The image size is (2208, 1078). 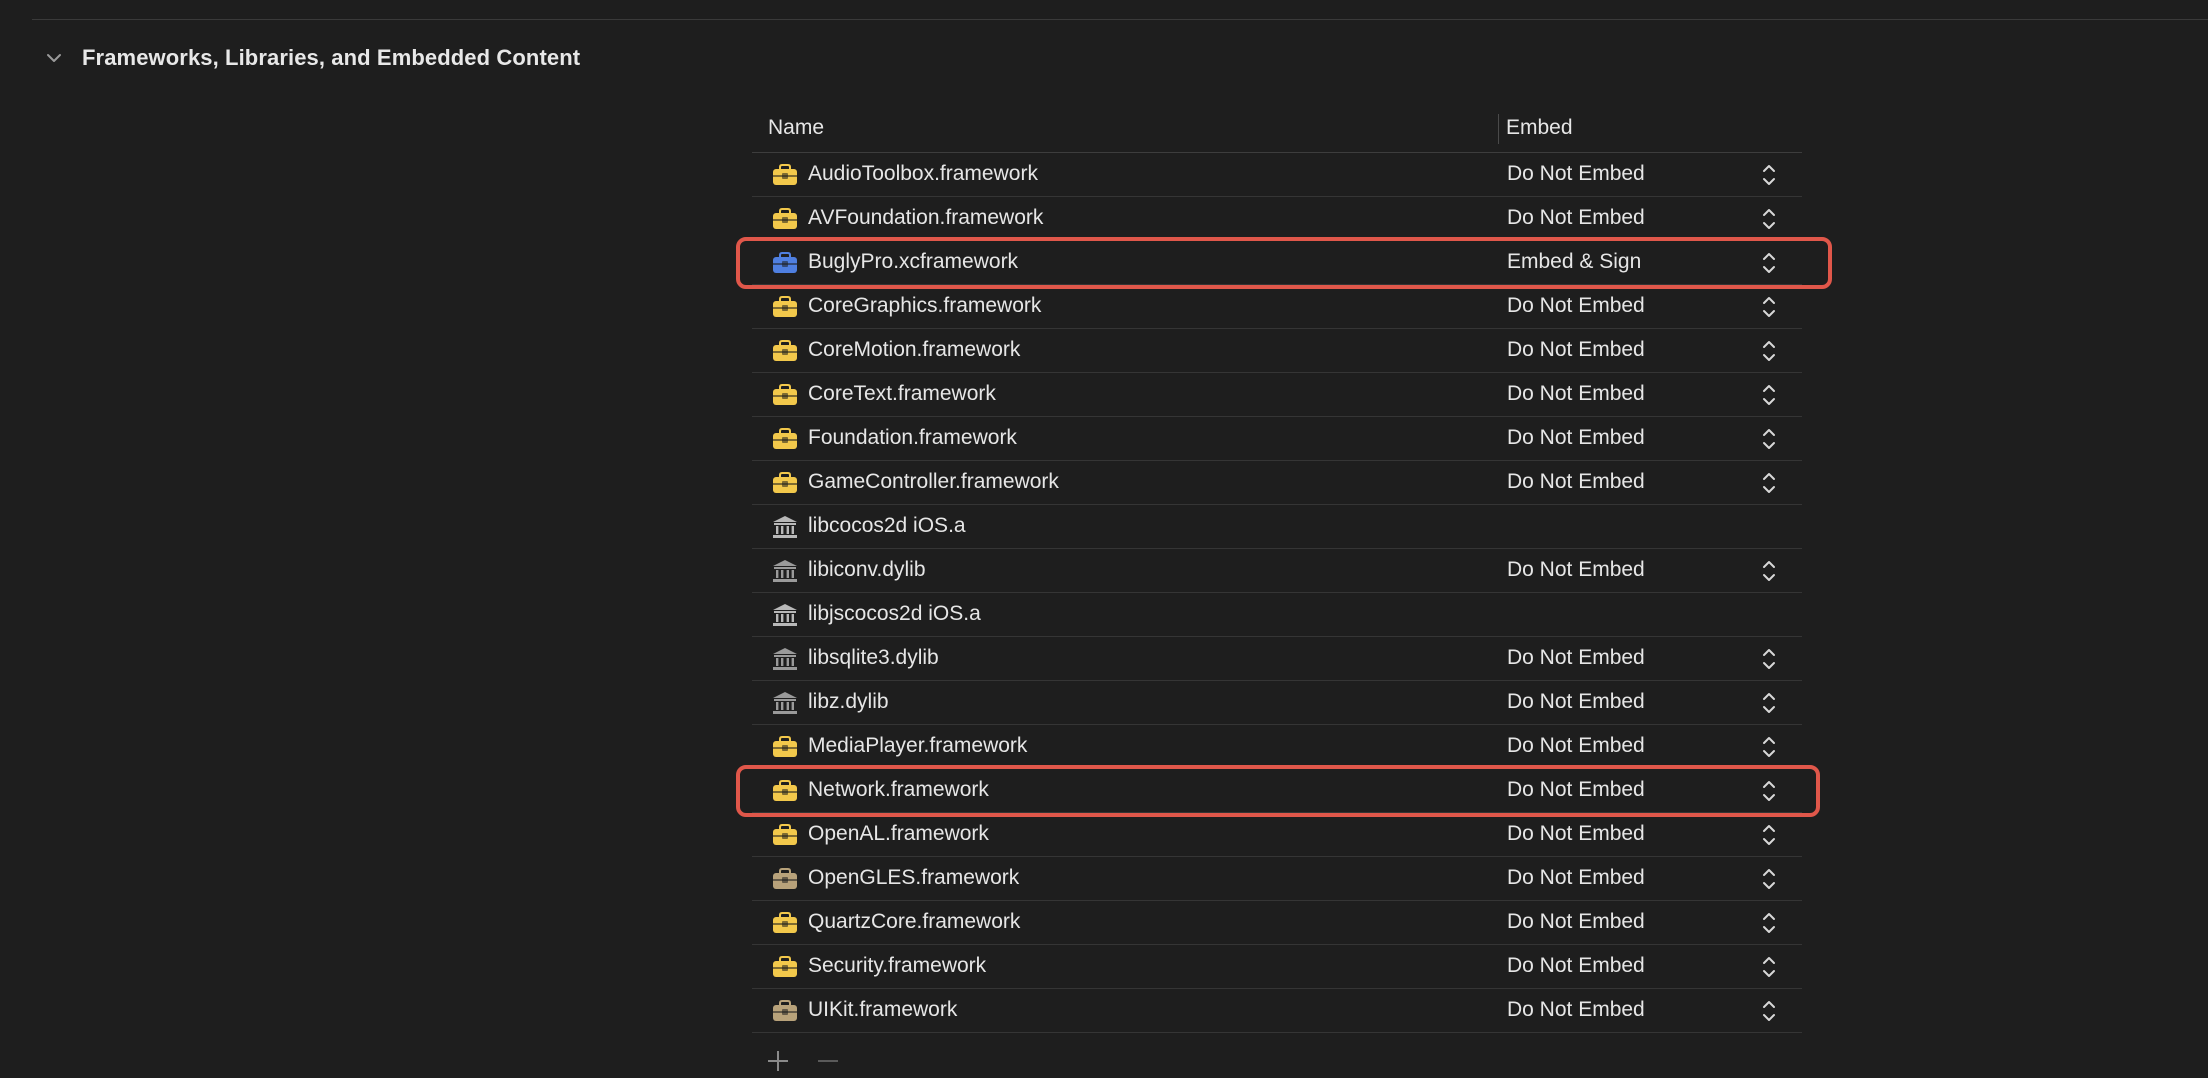 I want to click on table-row: OpenGLES.framework Do Not Embed, so click(x=1277, y=879).